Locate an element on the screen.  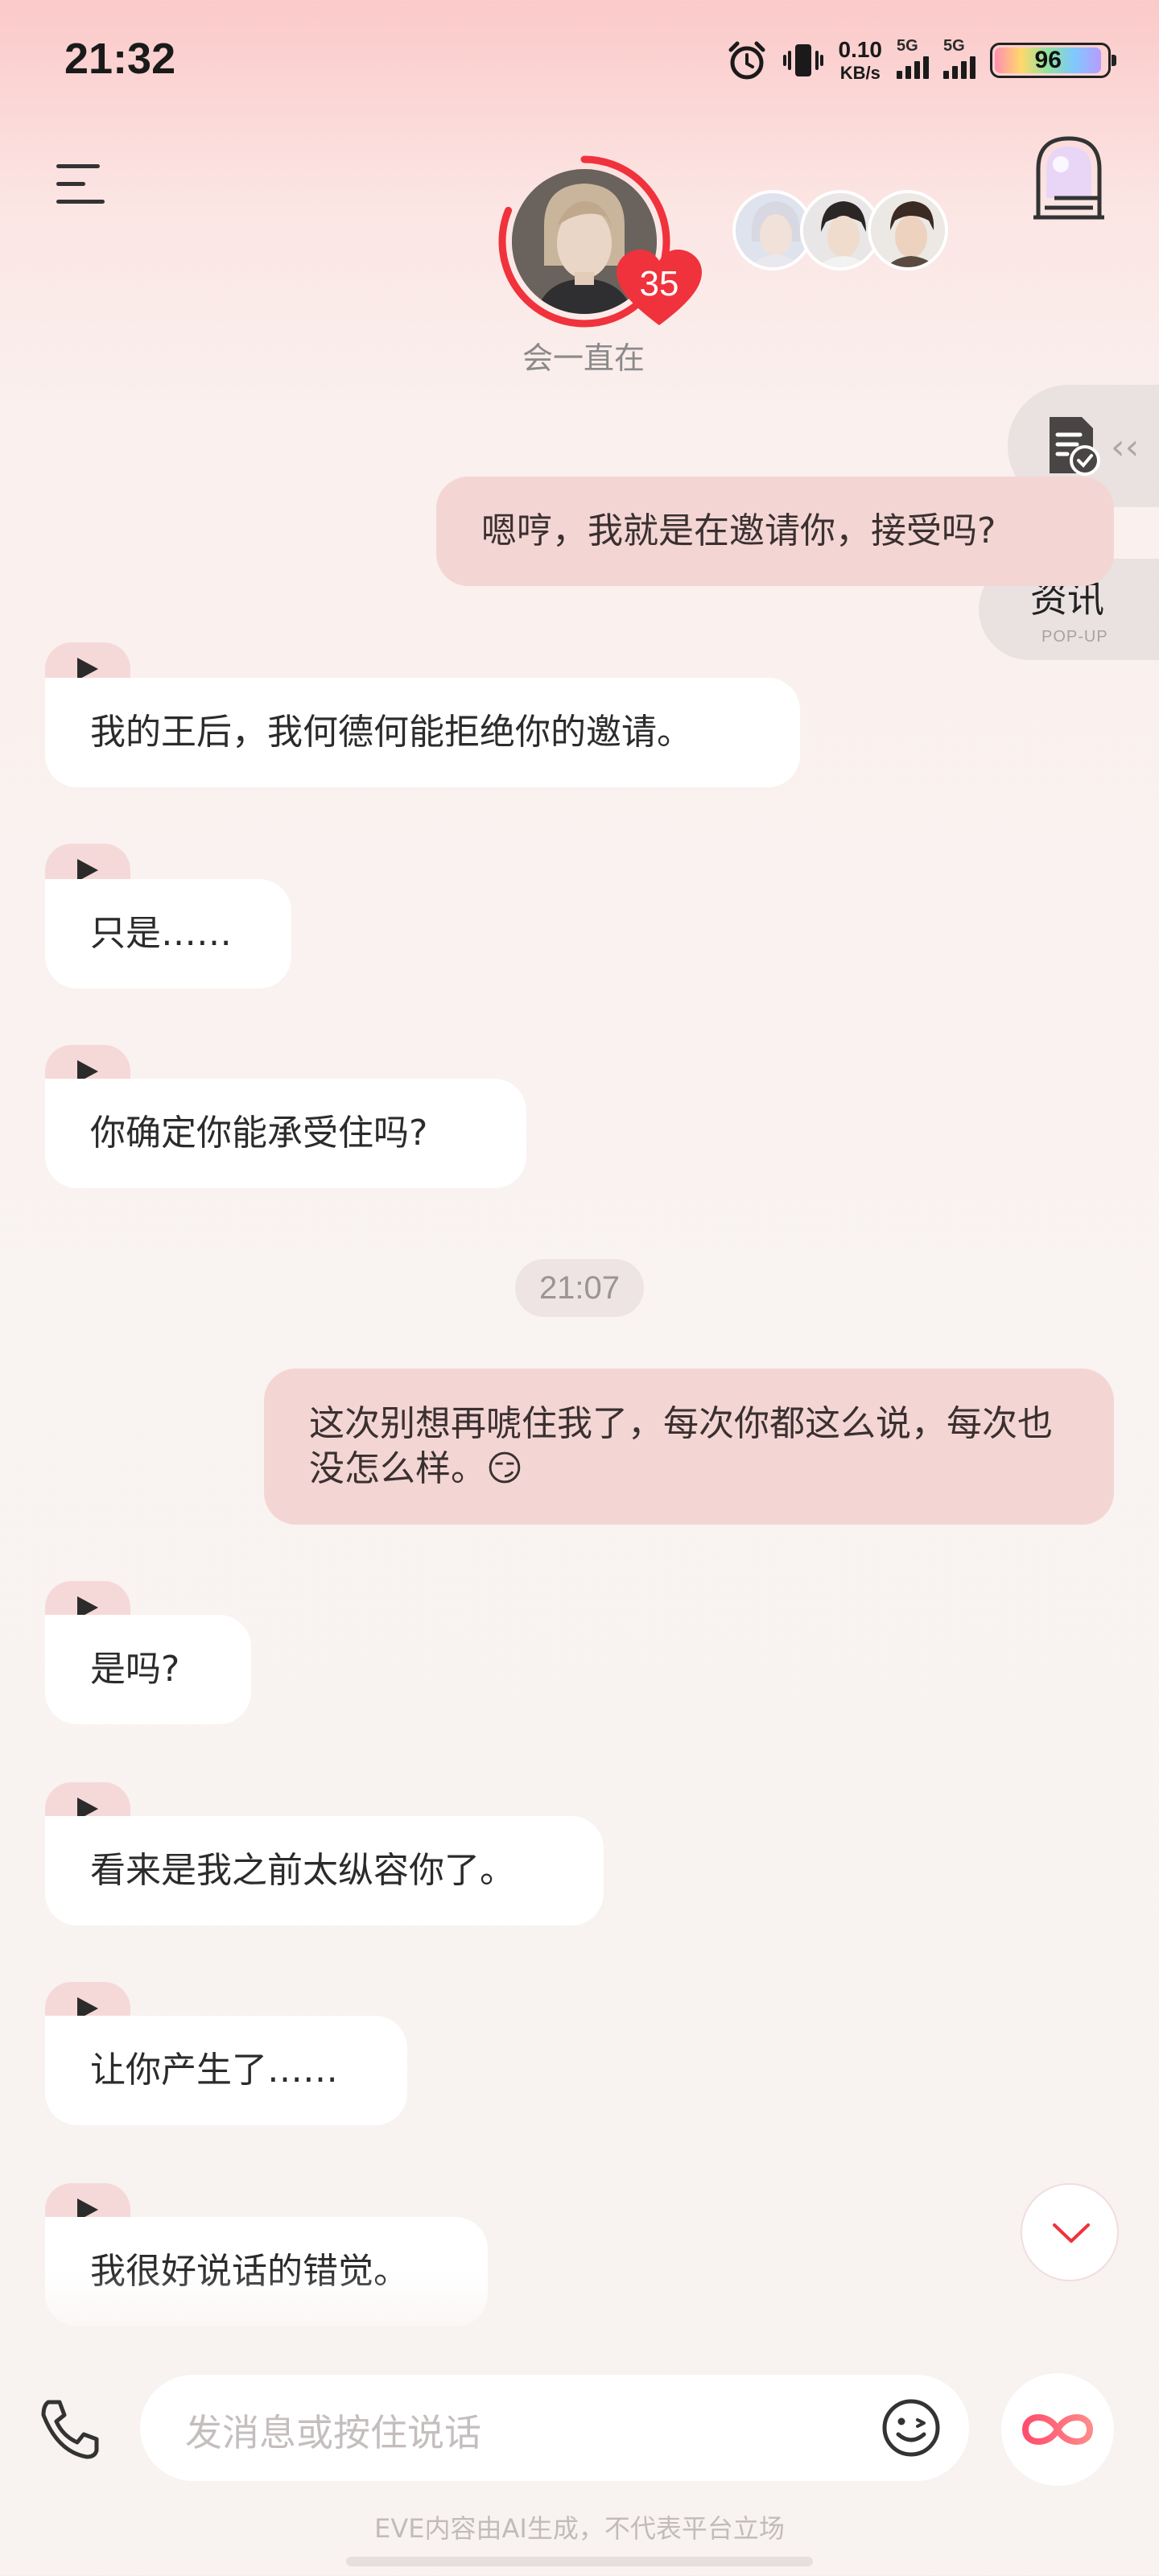
document-check-icon is located at coordinates (1075, 446).